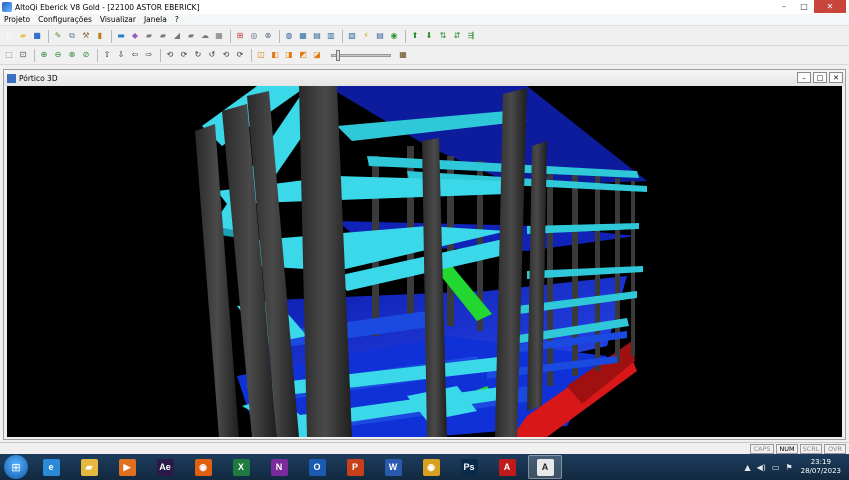 This screenshot has height=480, width=849. I want to click on rotate-x-button: ⟳, so click(184, 55).